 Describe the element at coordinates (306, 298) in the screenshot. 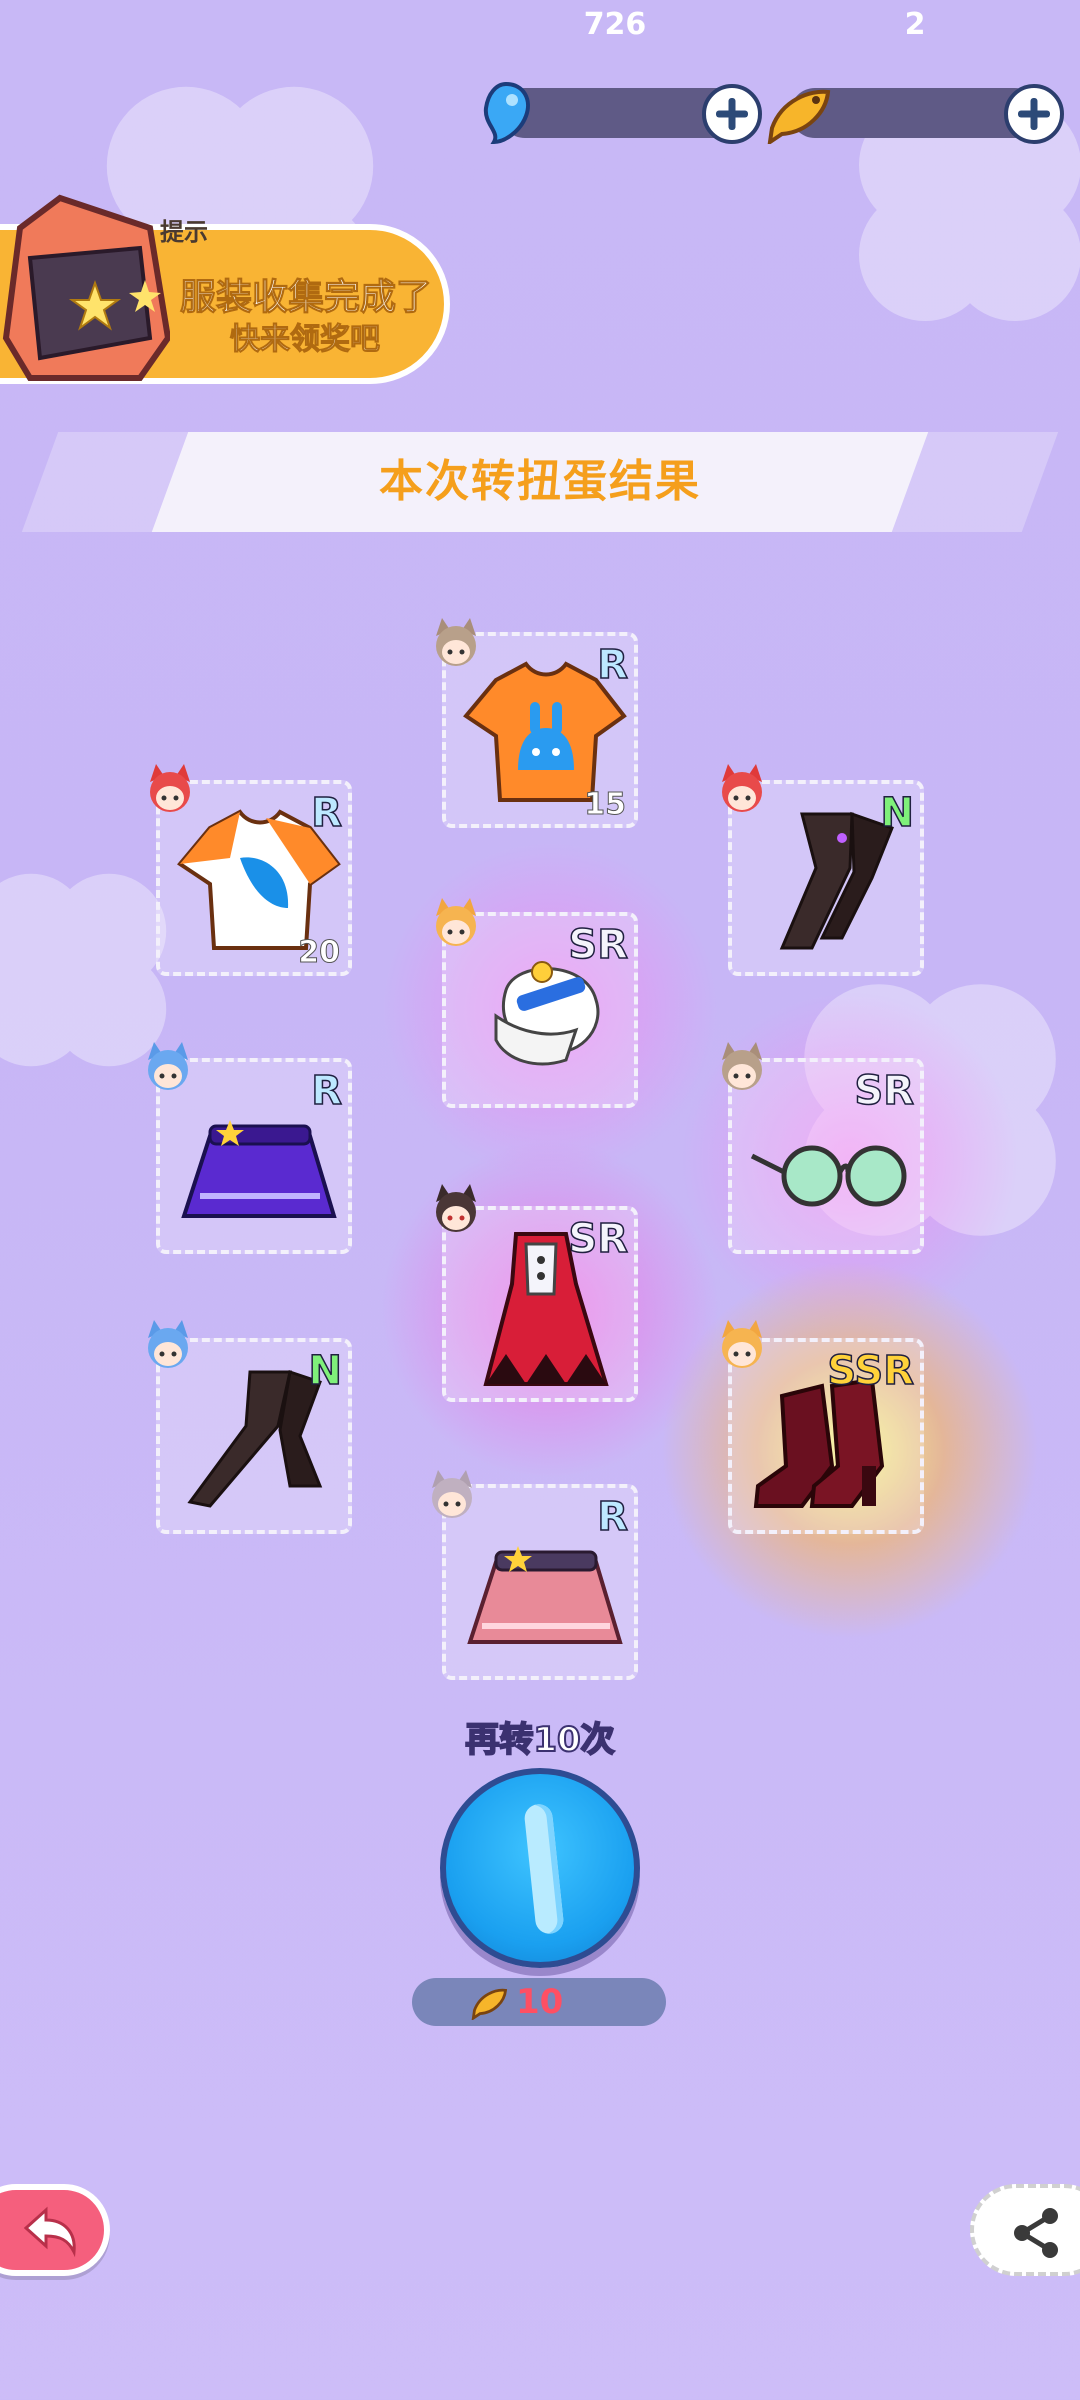

I see `notice-title: 服装收集完成了` at that location.